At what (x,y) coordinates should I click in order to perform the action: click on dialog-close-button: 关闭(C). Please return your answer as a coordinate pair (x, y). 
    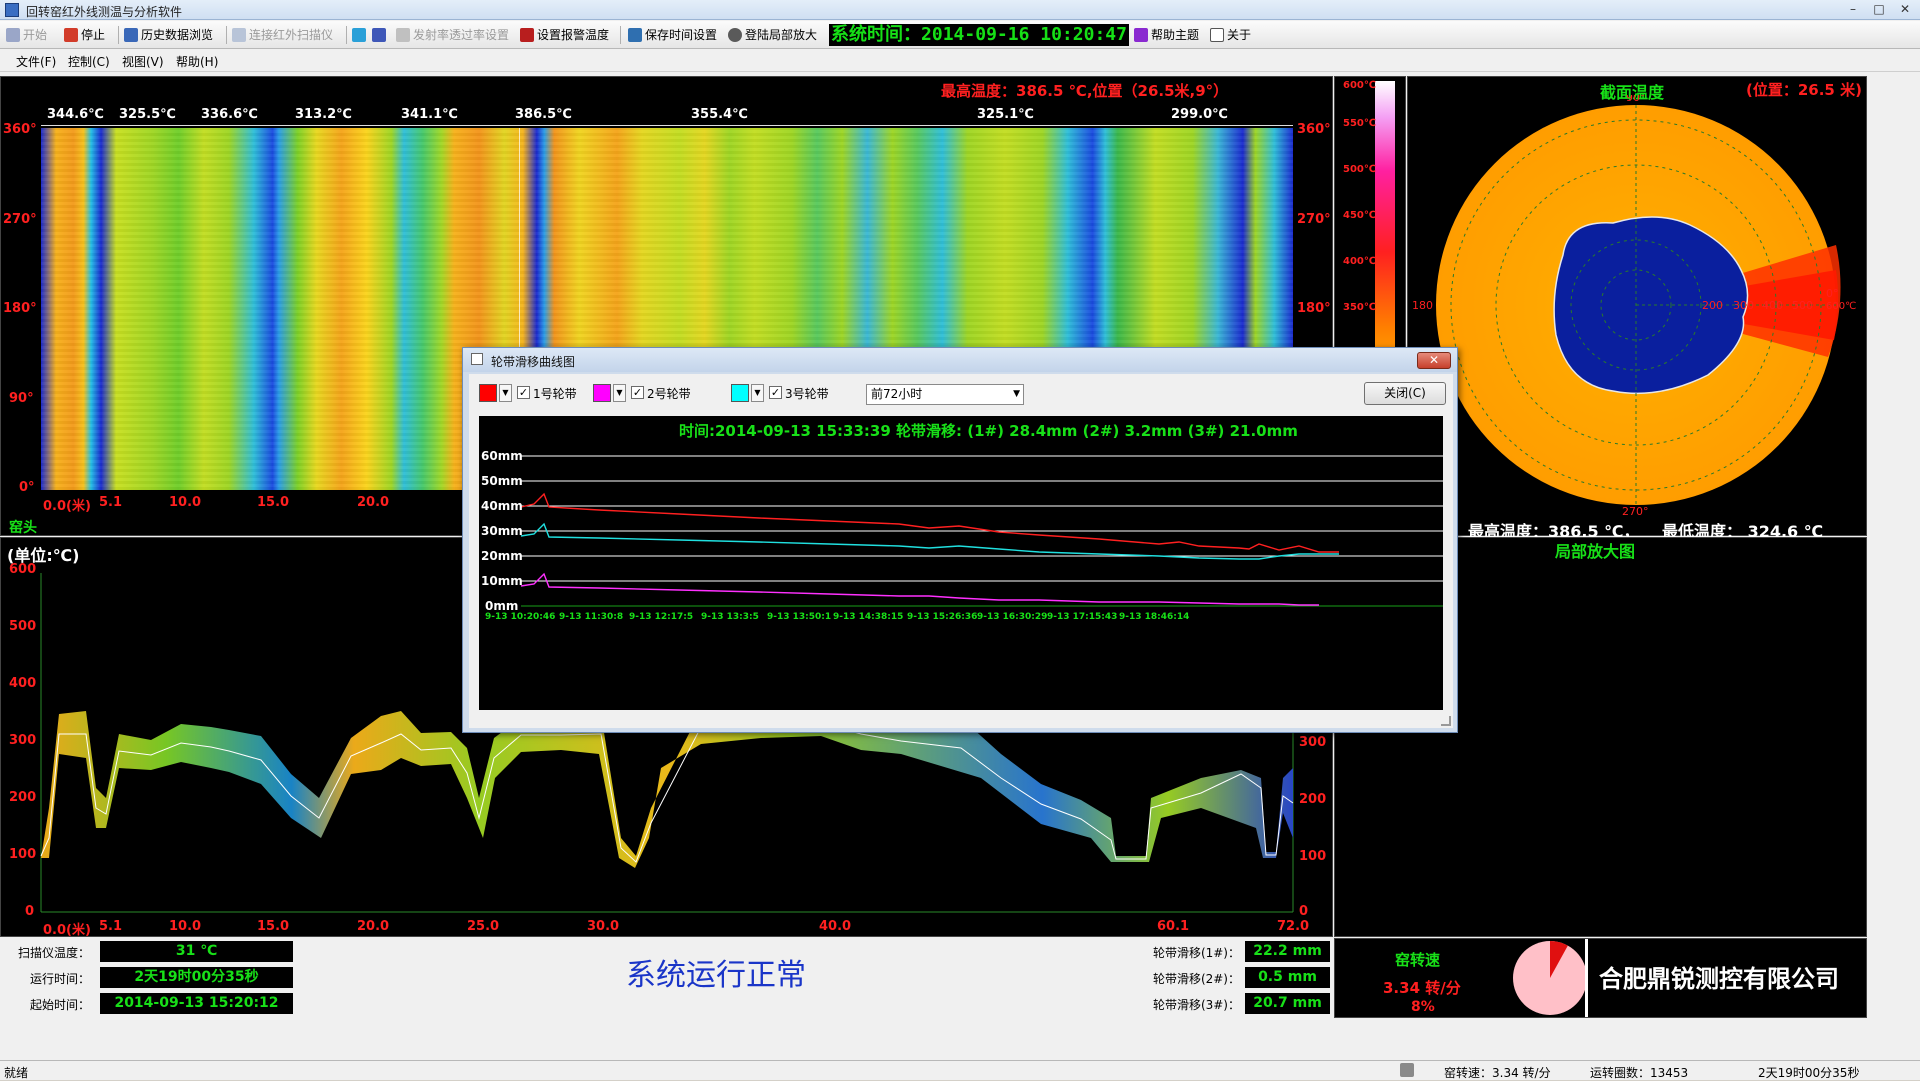
    Looking at the image, I should click on (1405, 393).